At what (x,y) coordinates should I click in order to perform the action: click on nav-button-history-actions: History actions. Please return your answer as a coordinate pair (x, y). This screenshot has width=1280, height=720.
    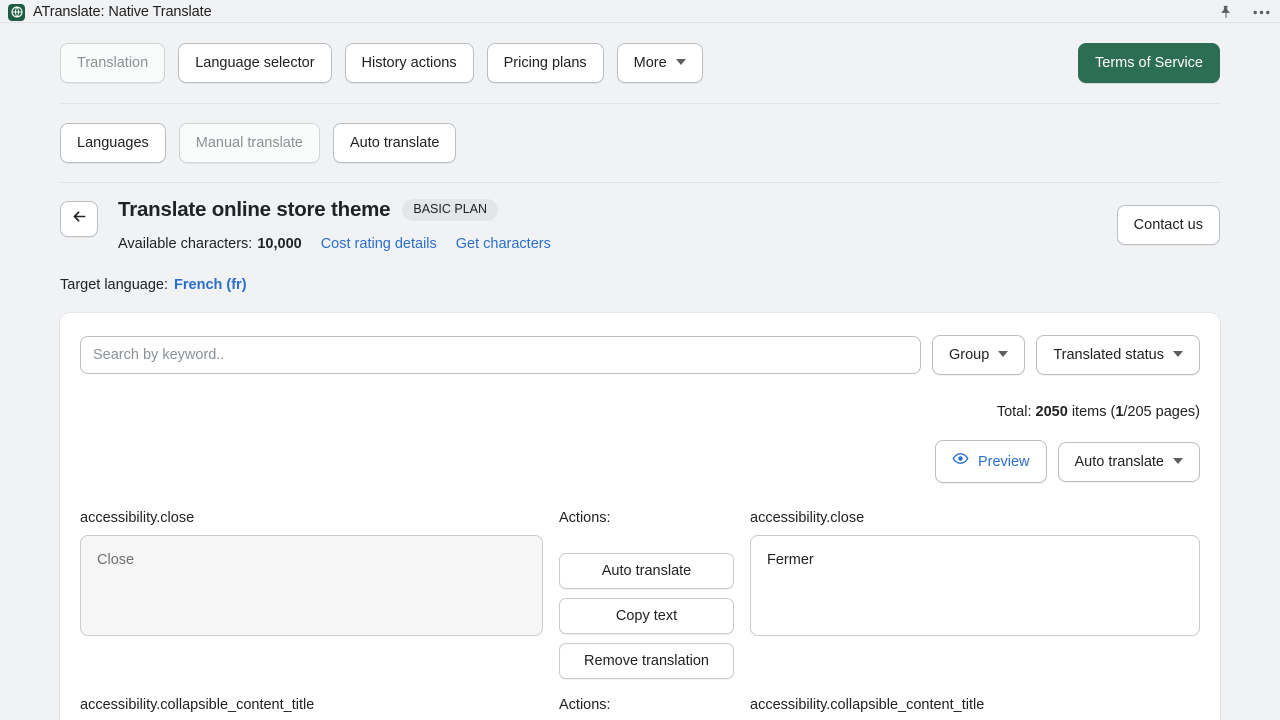
    Looking at the image, I should click on (409, 63).